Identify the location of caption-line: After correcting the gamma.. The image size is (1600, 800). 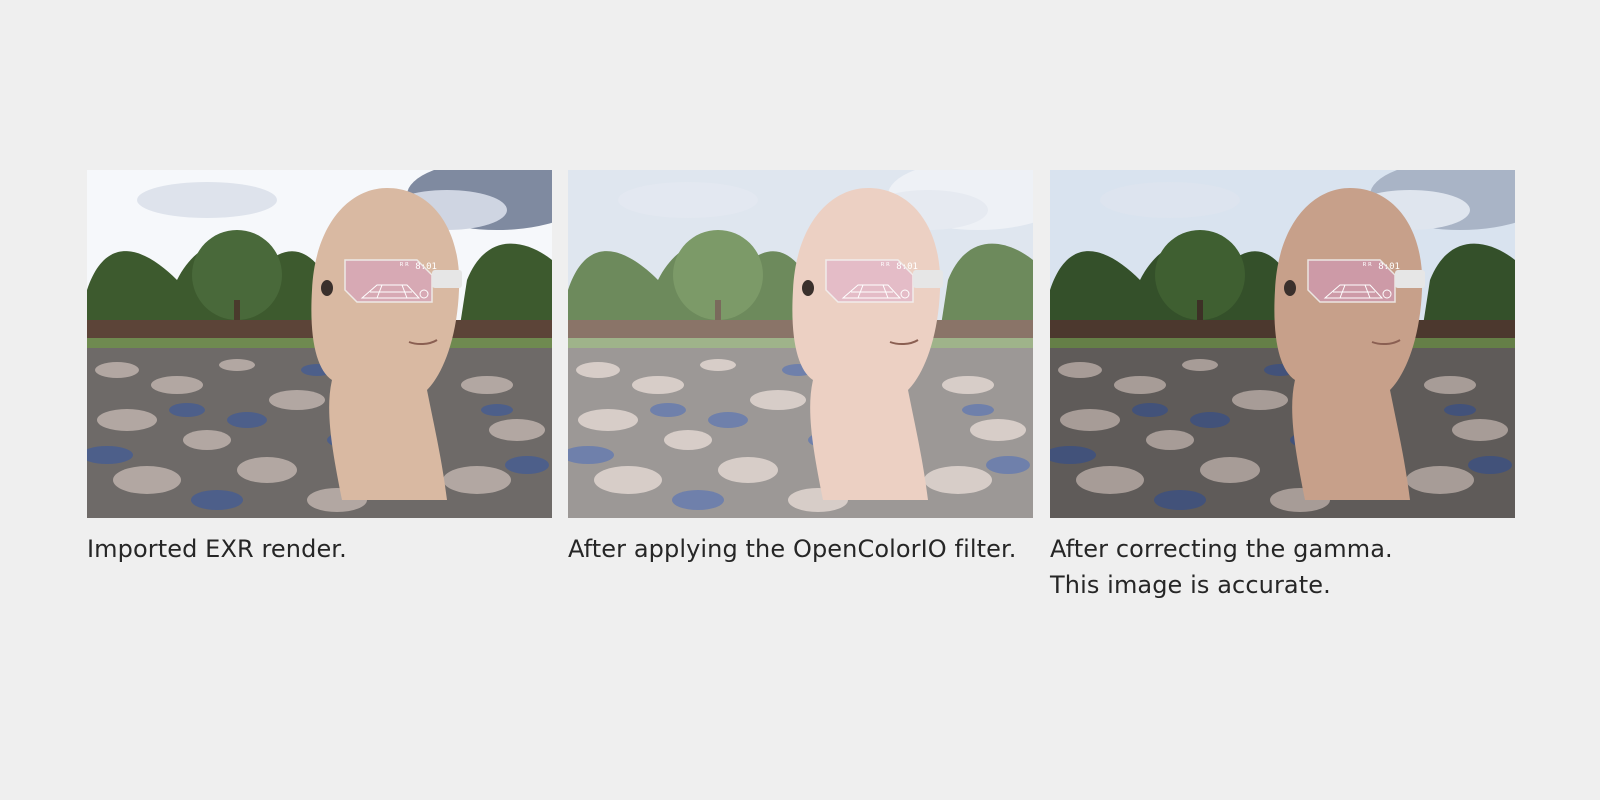
(1221, 549).